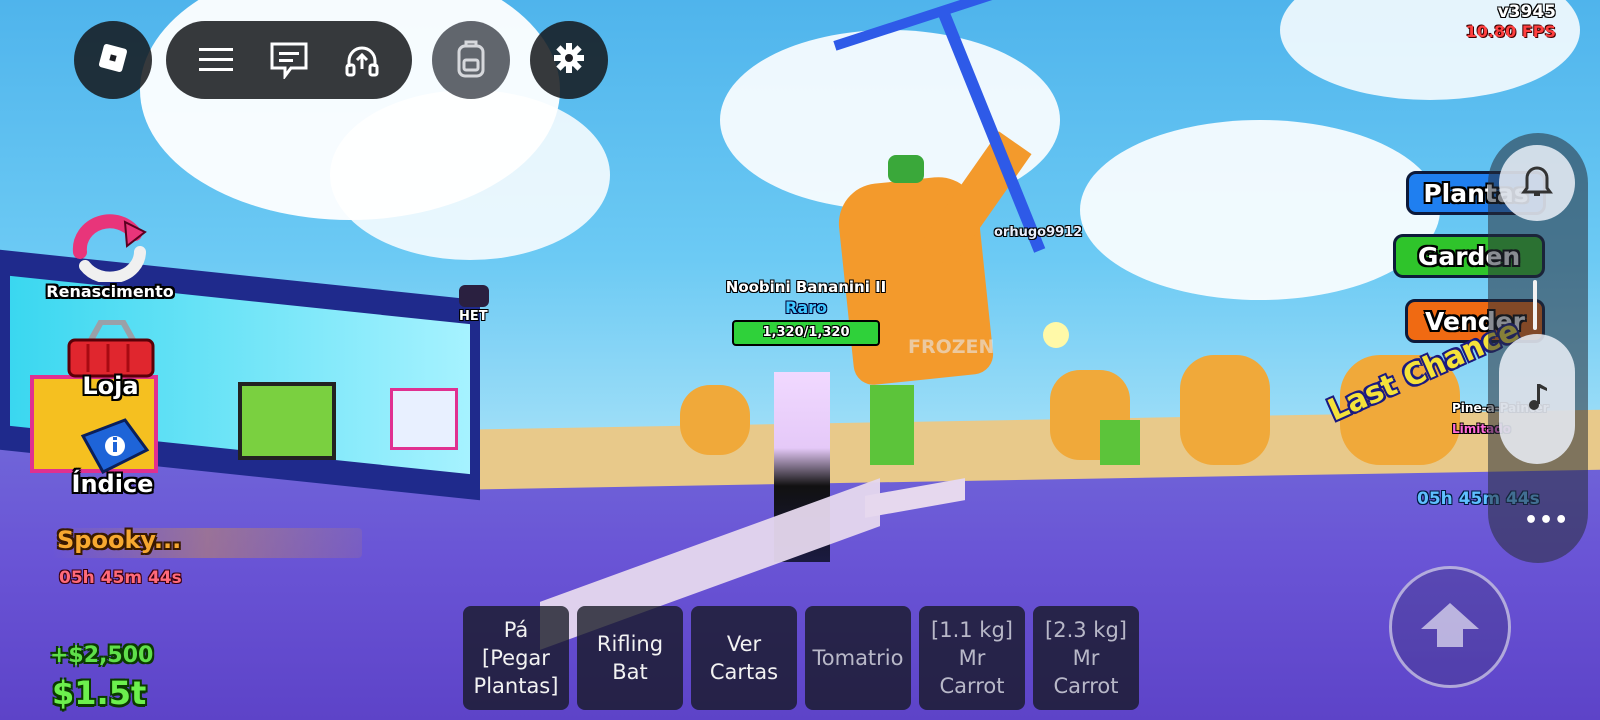 This screenshot has height=720, width=1600. I want to click on sparkle, so click(1056, 335).